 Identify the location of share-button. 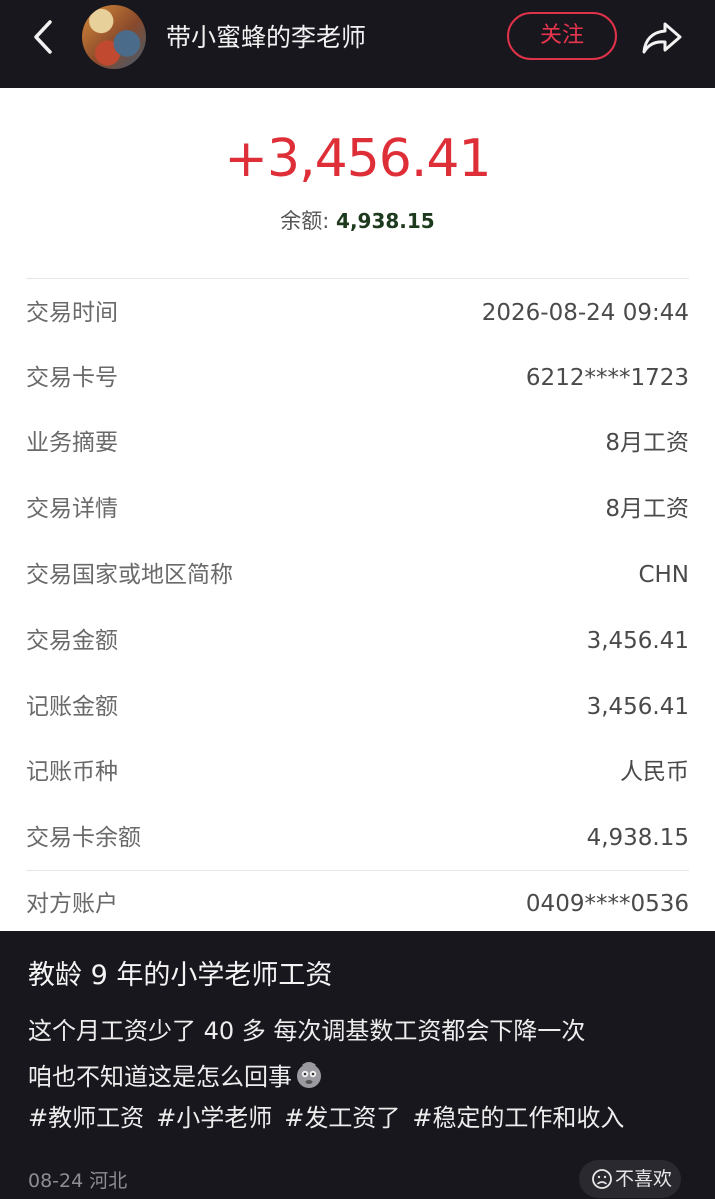
(662, 38).